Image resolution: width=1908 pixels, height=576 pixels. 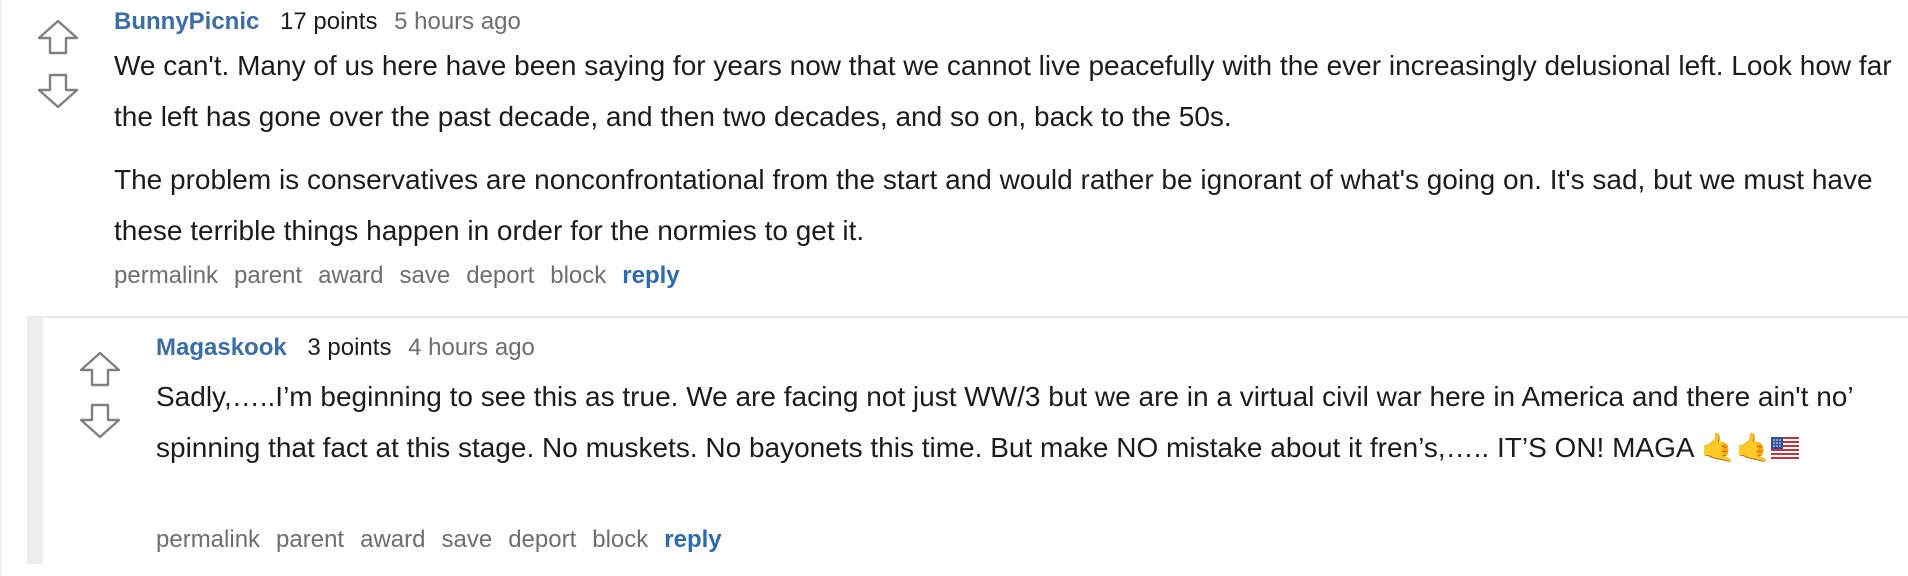 I want to click on comment-timestamp: 4 hours ago, so click(x=471, y=347).